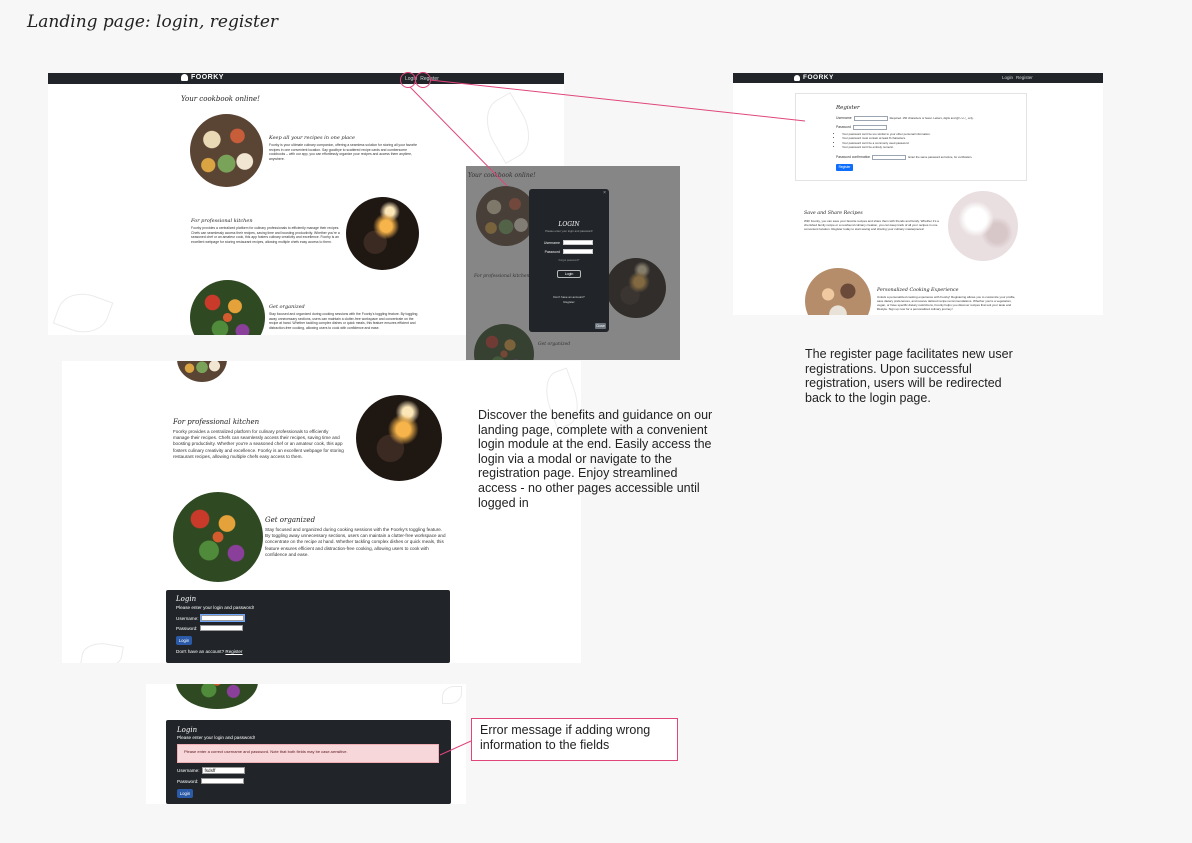  I want to click on login-password-row: Password:, so click(210, 628).